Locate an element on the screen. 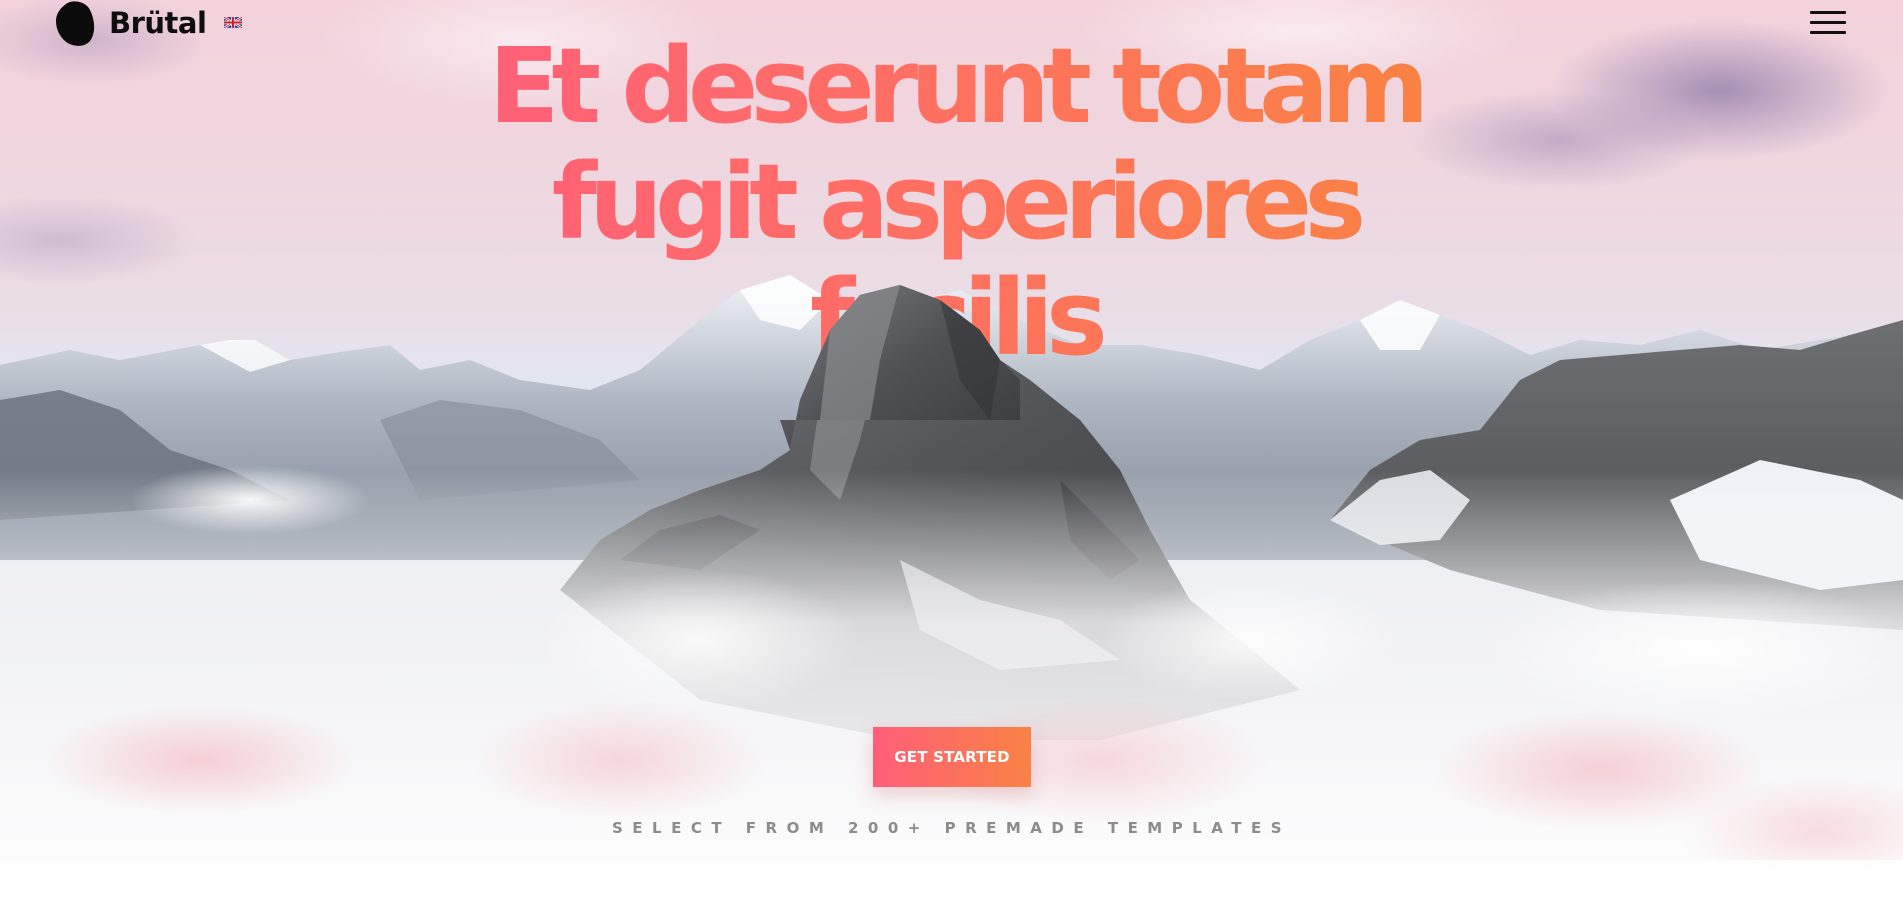 The image size is (1903, 906). headline-line-3: facilis is located at coordinates (955, 318).